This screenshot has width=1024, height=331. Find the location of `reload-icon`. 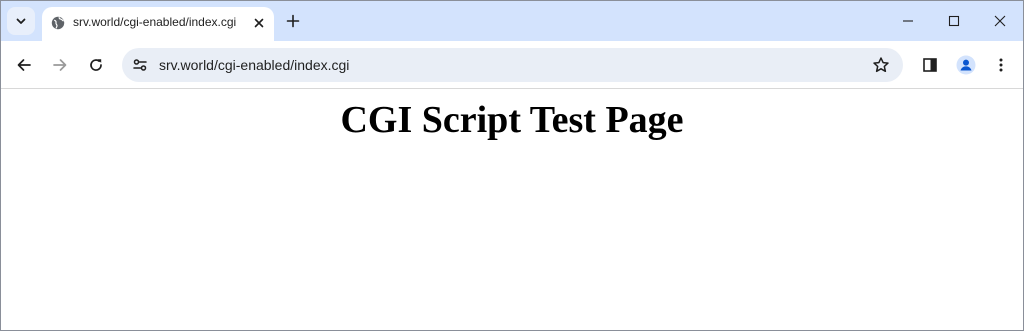

reload-icon is located at coordinates (96, 65).